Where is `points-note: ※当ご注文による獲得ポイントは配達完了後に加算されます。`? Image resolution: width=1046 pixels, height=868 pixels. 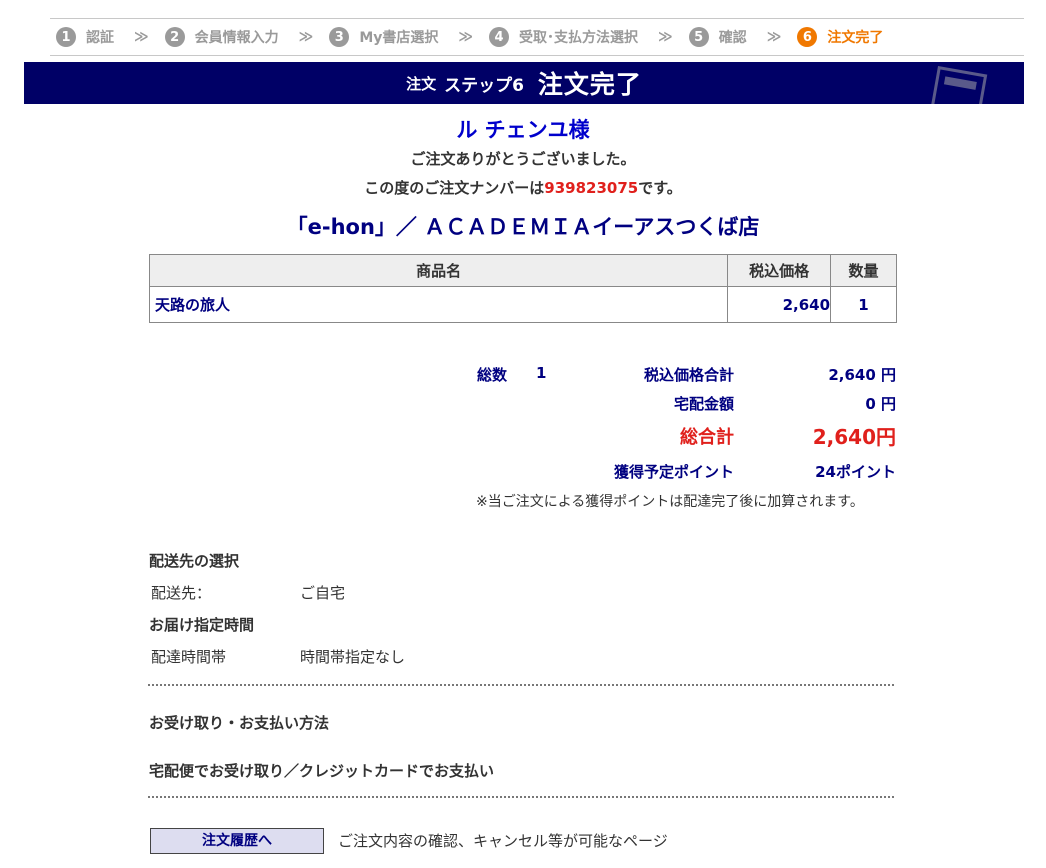
points-note: ※当ご注文による獲得ポイントは配達完了後に加算されます。 is located at coordinates (670, 502).